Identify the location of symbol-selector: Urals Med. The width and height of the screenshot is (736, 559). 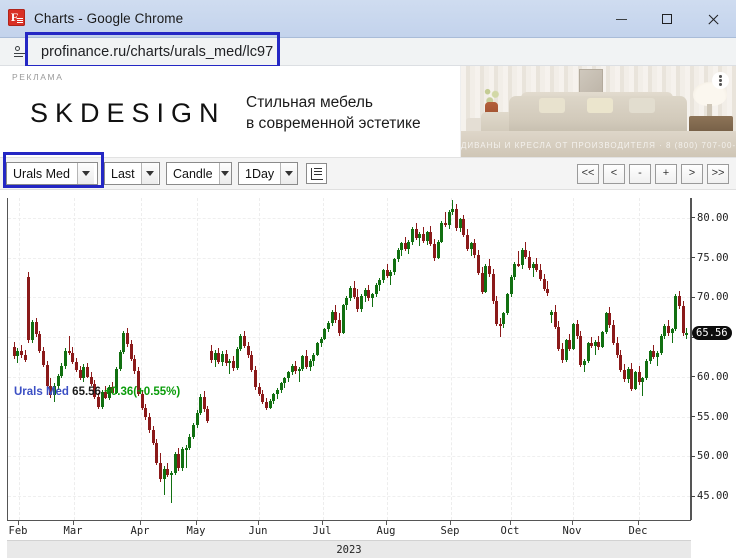
(52, 173).